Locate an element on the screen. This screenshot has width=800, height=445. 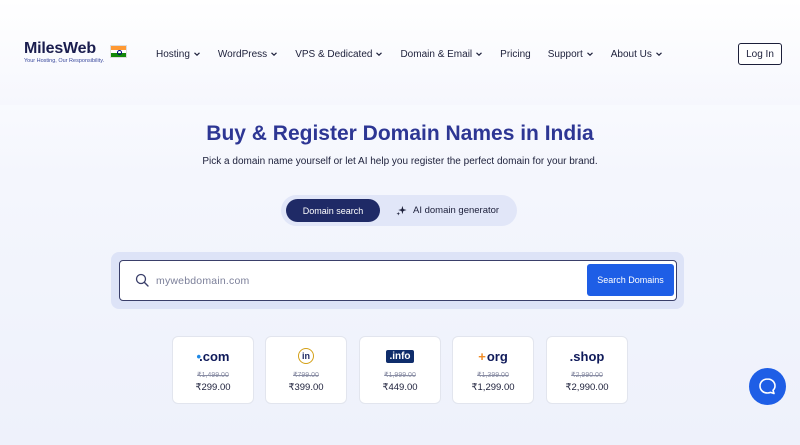
info-badge: .info is located at coordinates (400, 356).